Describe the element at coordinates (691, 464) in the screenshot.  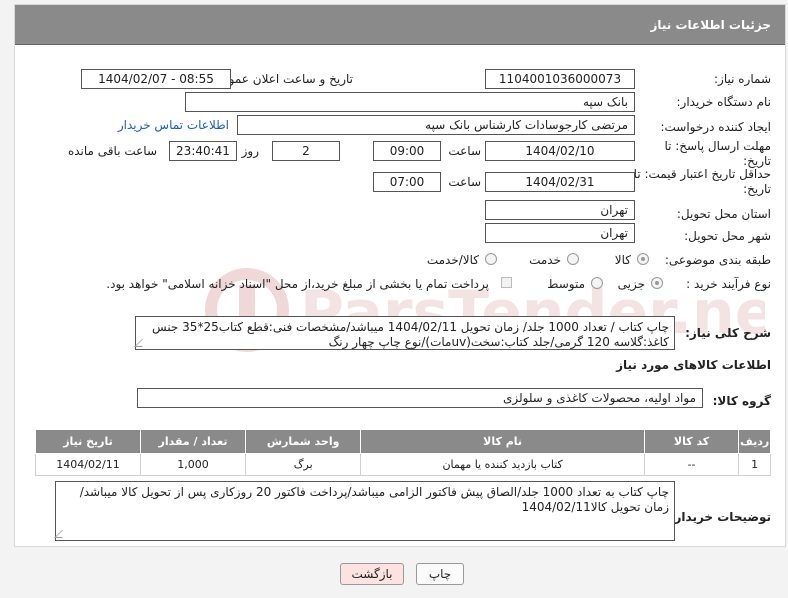
I see `cell-code: --` at that location.